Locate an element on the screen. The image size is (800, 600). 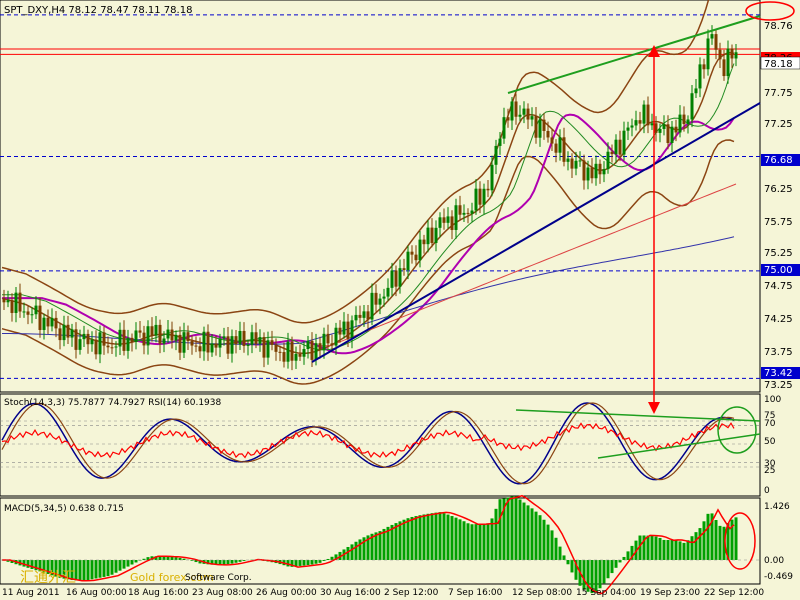
y-tick-label: 73.75 is located at coordinates (778, 352).